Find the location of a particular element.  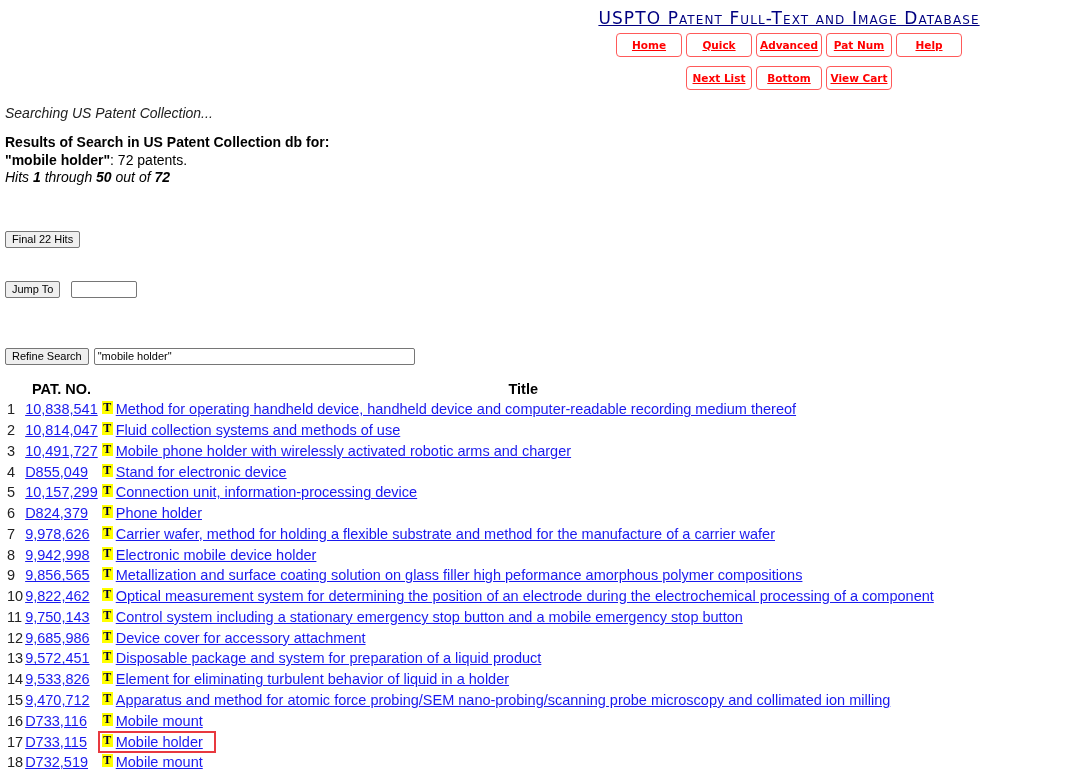

patent-number-link: 10,157,299 is located at coordinates (61, 492).